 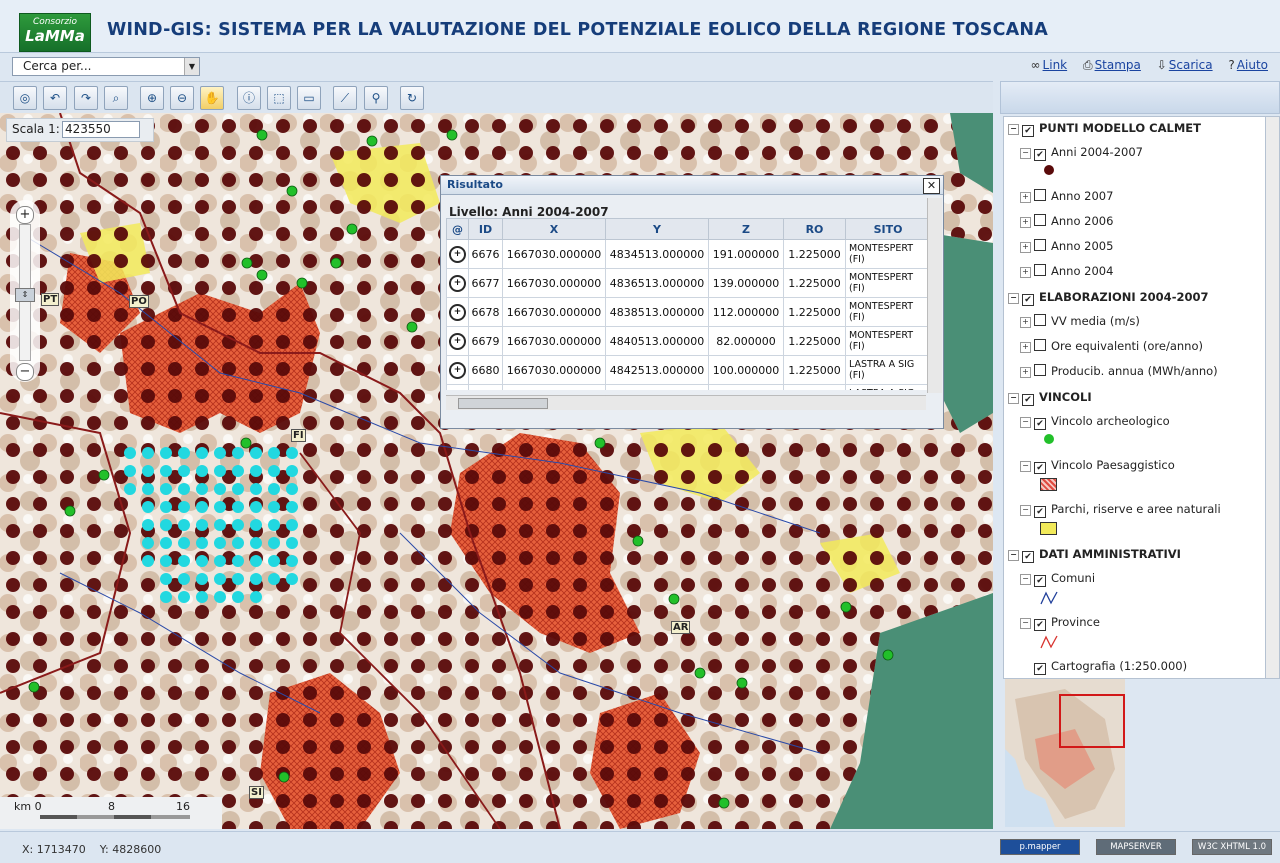 What do you see at coordinates (25, 98) in the screenshot?
I see `zoom-full-extent-button: ◎` at bounding box center [25, 98].